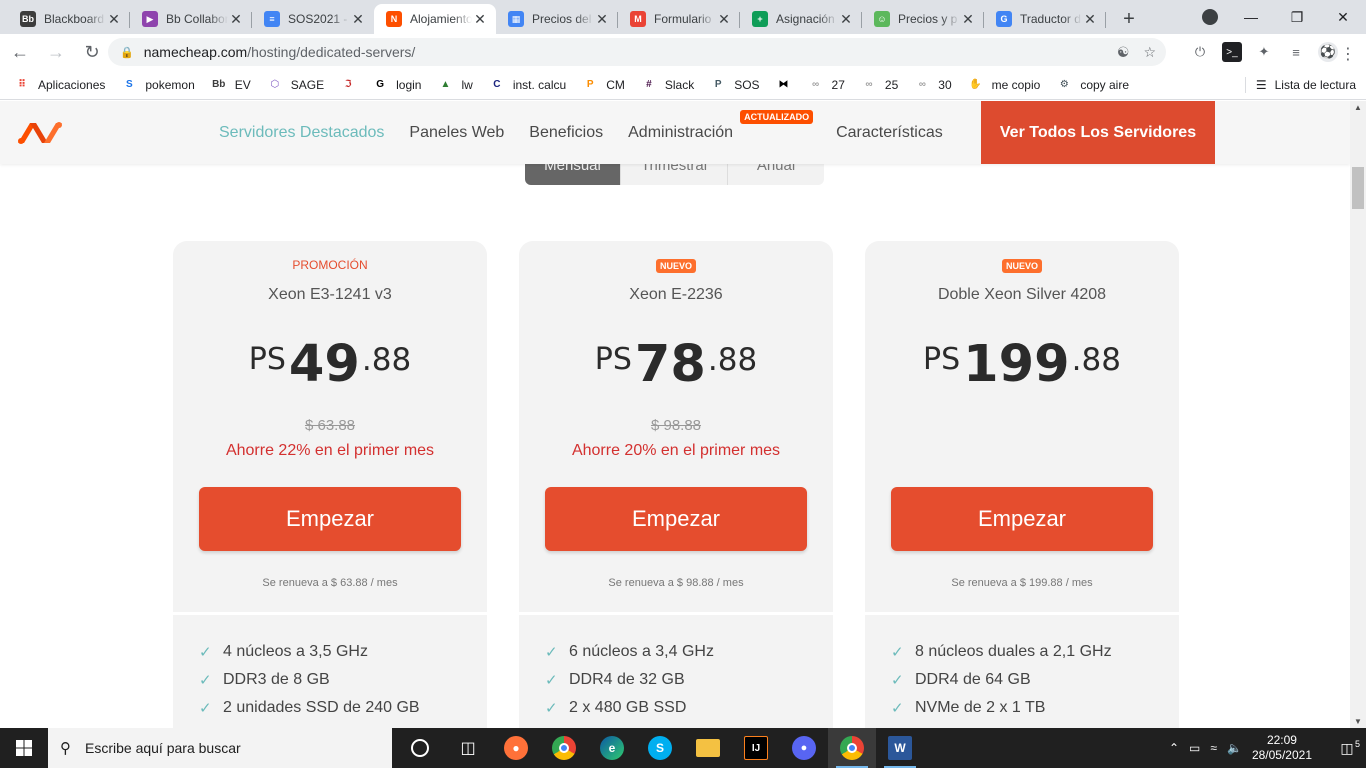  What do you see at coordinates (1358, 414) in the screenshot?
I see `page-scrollbar: ▲ ▼` at bounding box center [1358, 414].